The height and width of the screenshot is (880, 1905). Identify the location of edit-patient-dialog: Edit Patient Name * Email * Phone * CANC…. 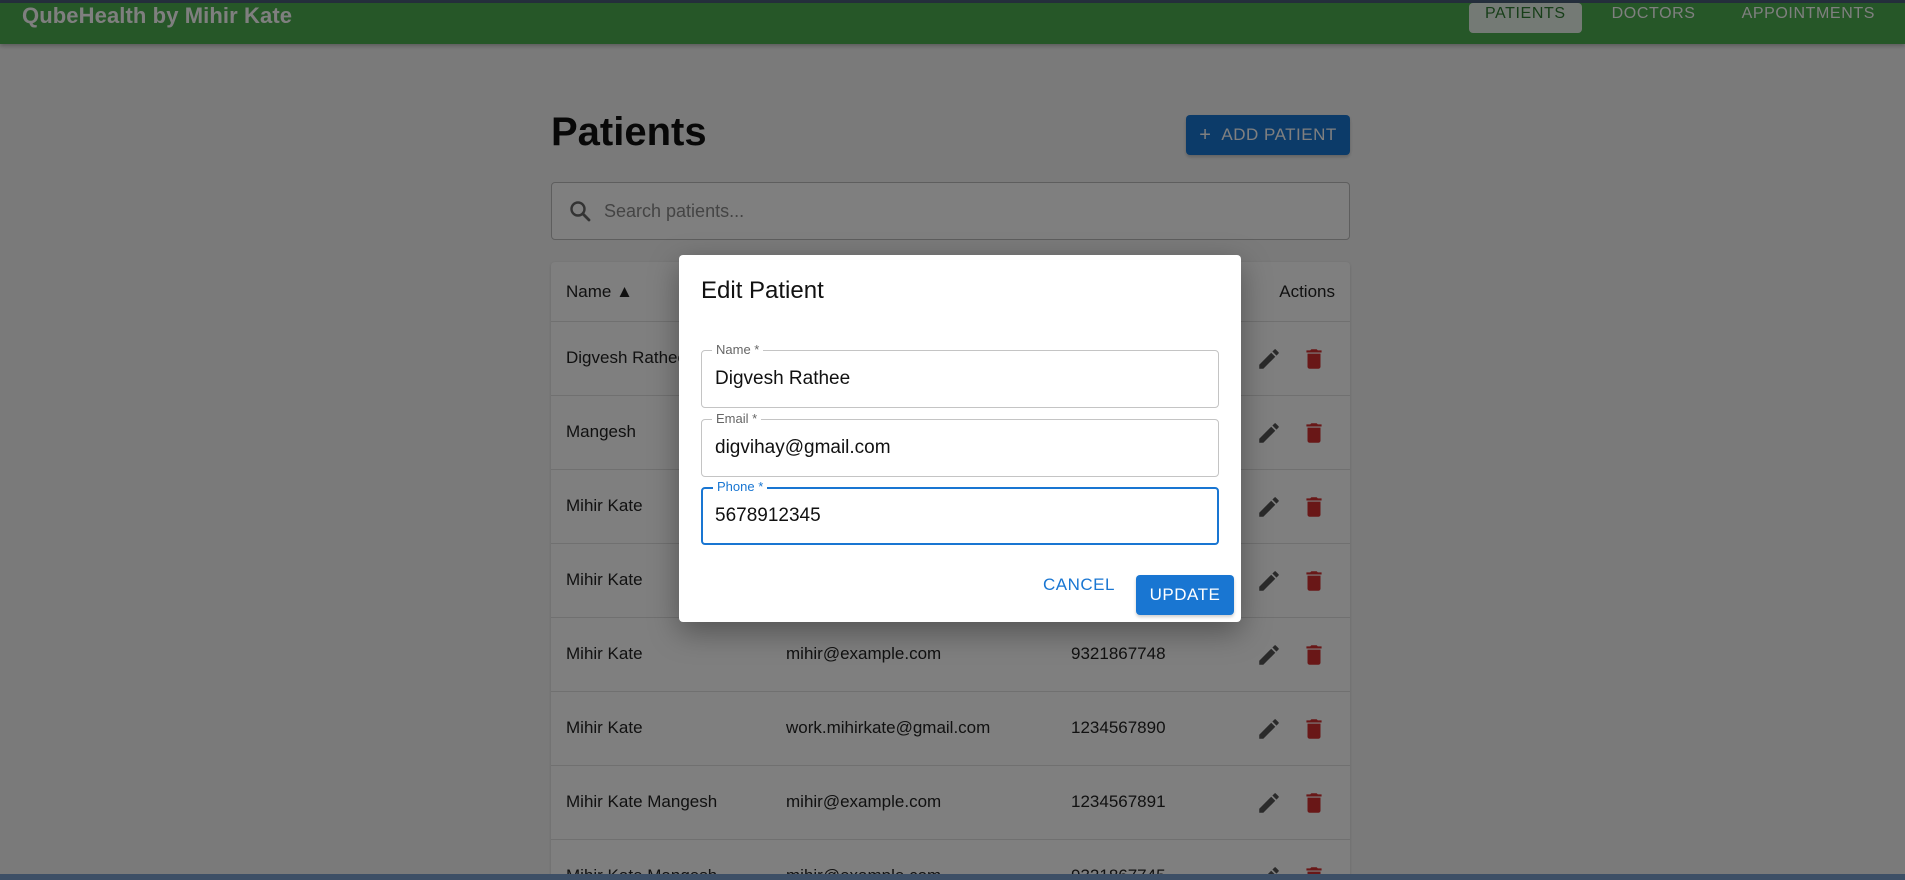
(960, 438).